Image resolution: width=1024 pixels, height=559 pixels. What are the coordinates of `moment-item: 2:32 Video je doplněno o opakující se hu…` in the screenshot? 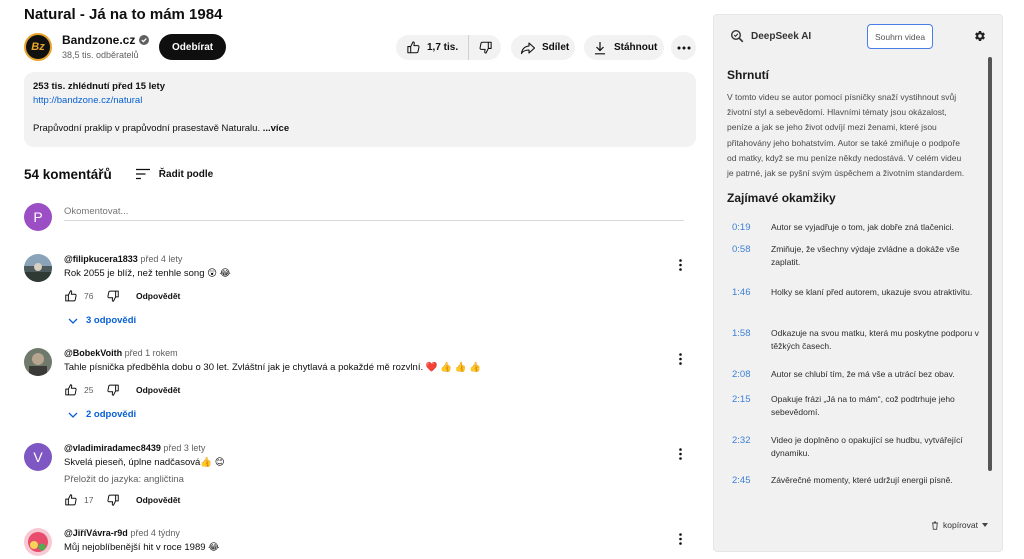 It's located at (850, 454).